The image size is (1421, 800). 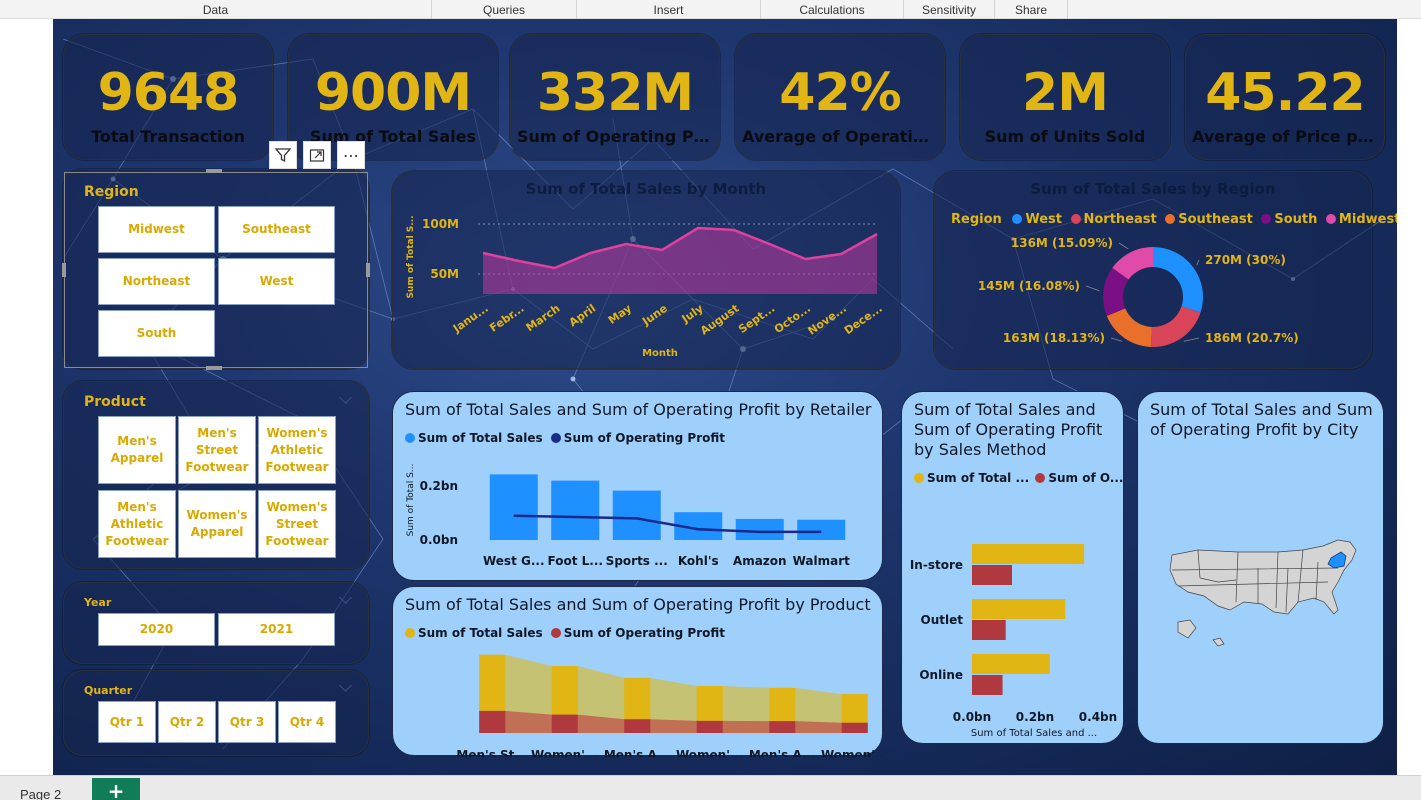 What do you see at coordinates (439, 486) in the screenshot?
I see `y-tick-label: 0.2bn` at bounding box center [439, 486].